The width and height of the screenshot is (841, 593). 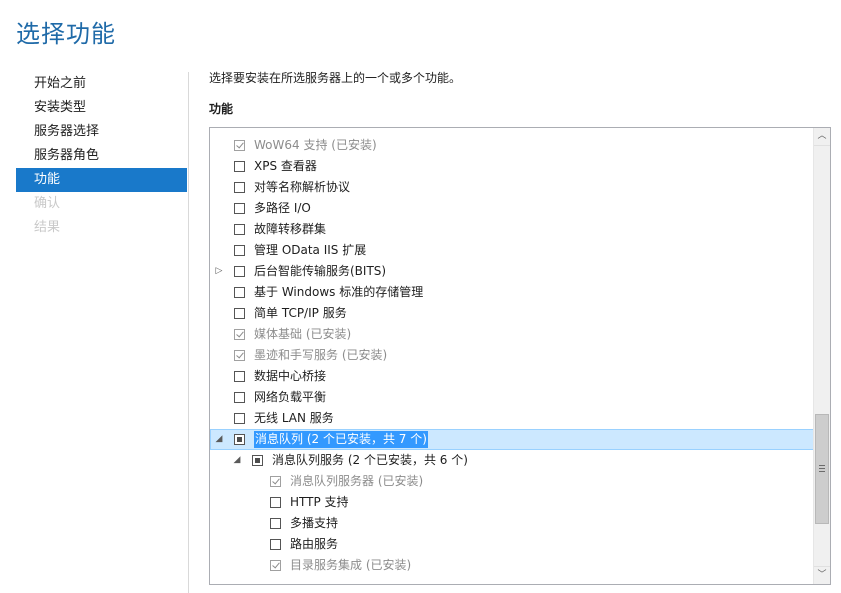 What do you see at coordinates (290, 229) in the screenshot?
I see `feature-label: 故障转移群集` at bounding box center [290, 229].